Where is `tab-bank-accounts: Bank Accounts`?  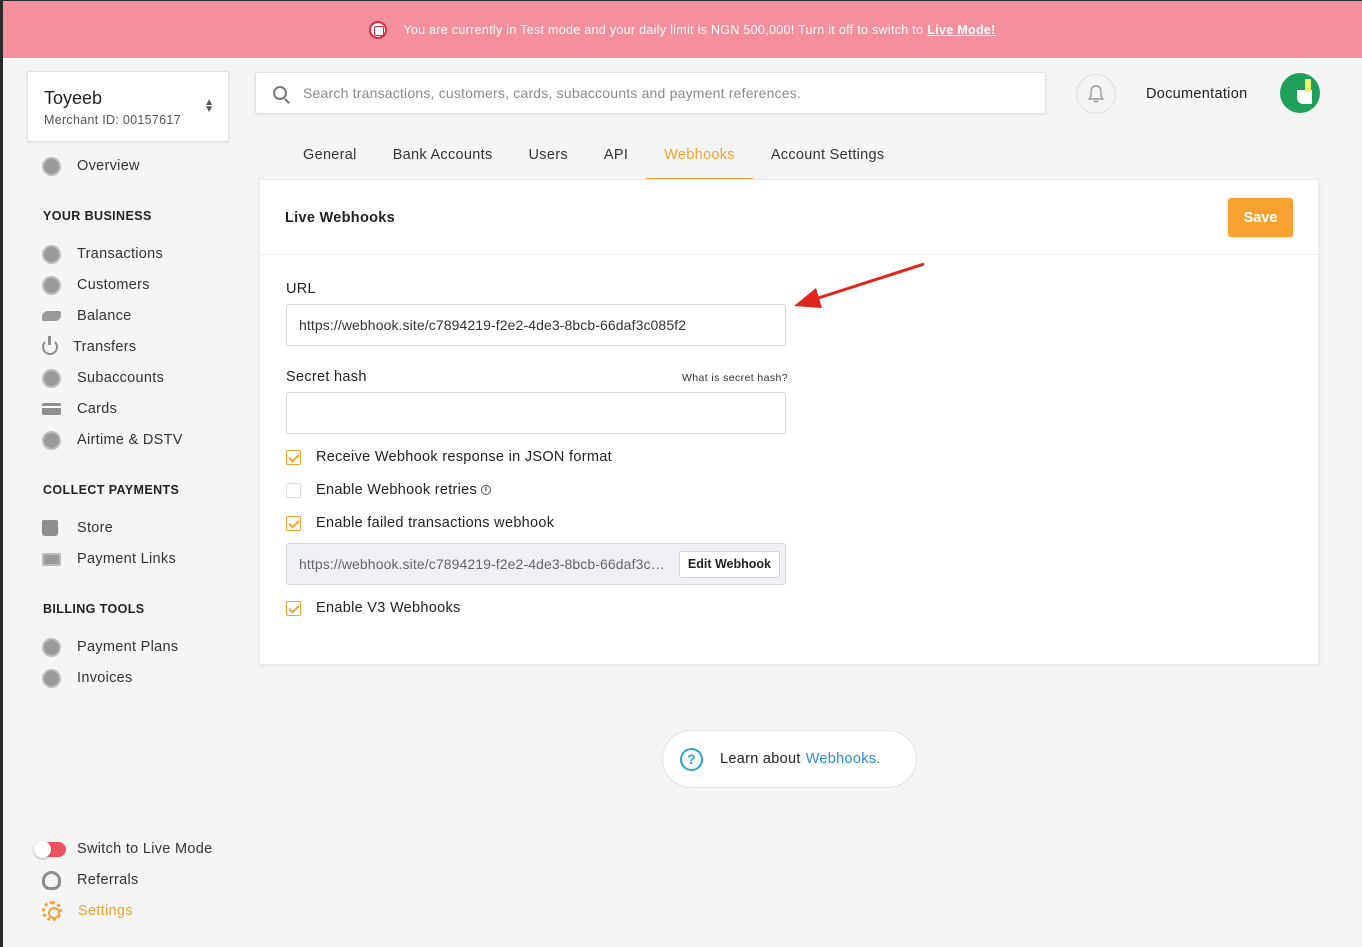
tab-bank-accounts: Bank Accounts is located at coordinates (443, 158).